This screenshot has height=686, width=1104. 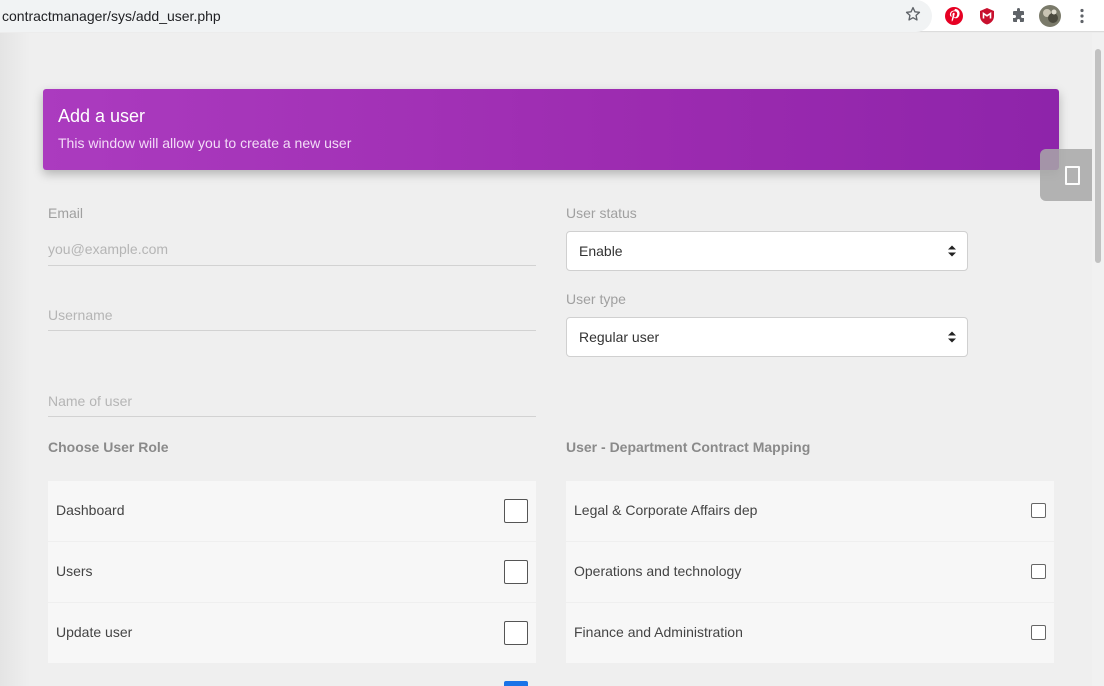 What do you see at coordinates (516, 572) in the screenshot?
I see `role-checkbox-users` at bounding box center [516, 572].